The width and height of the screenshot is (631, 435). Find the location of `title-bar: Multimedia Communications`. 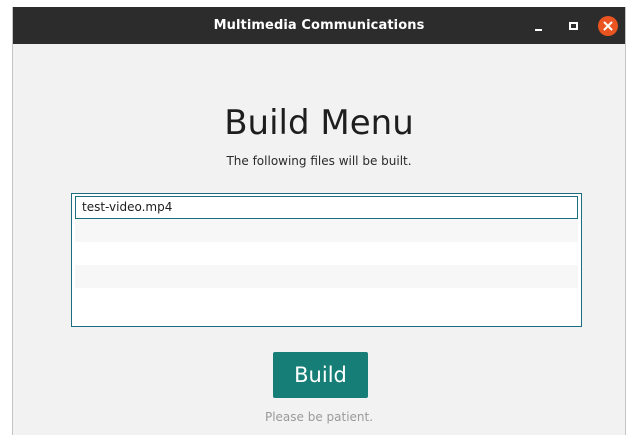

title-bar: Multimedia Communications is located at coordinates (319, 25).